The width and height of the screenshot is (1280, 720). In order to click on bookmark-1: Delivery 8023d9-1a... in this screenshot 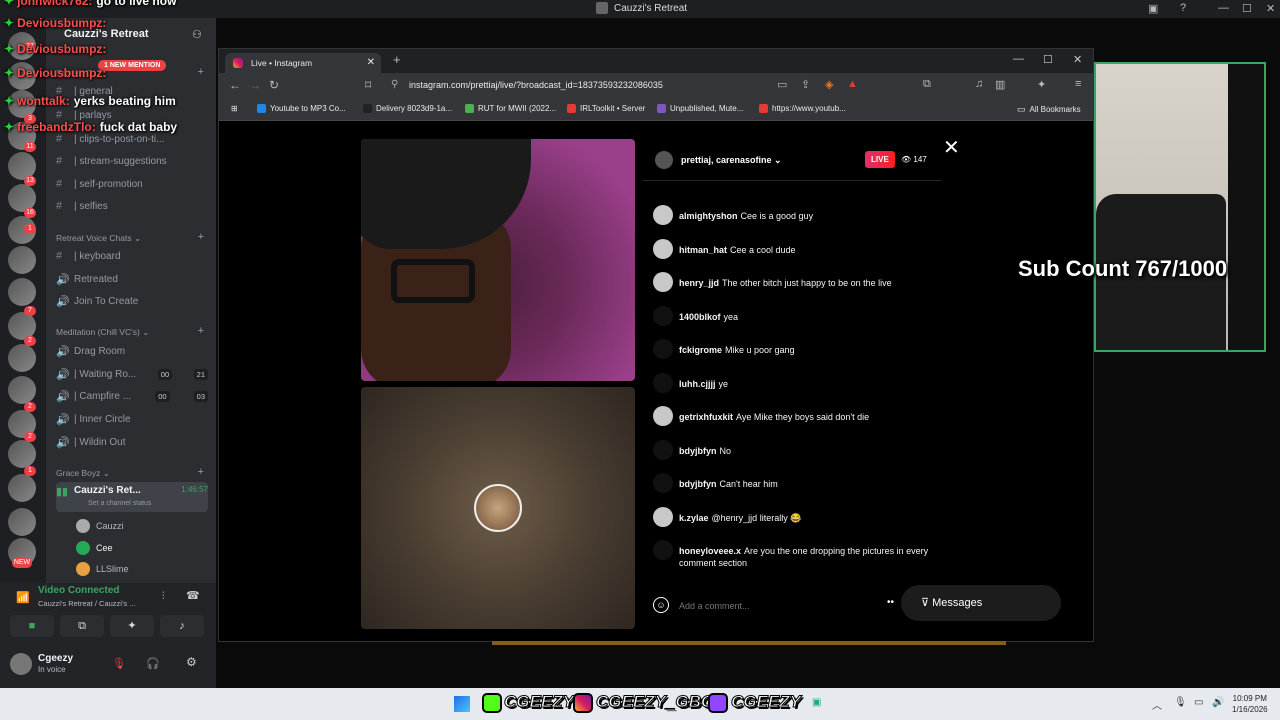, I will do `click(407, 108)`.